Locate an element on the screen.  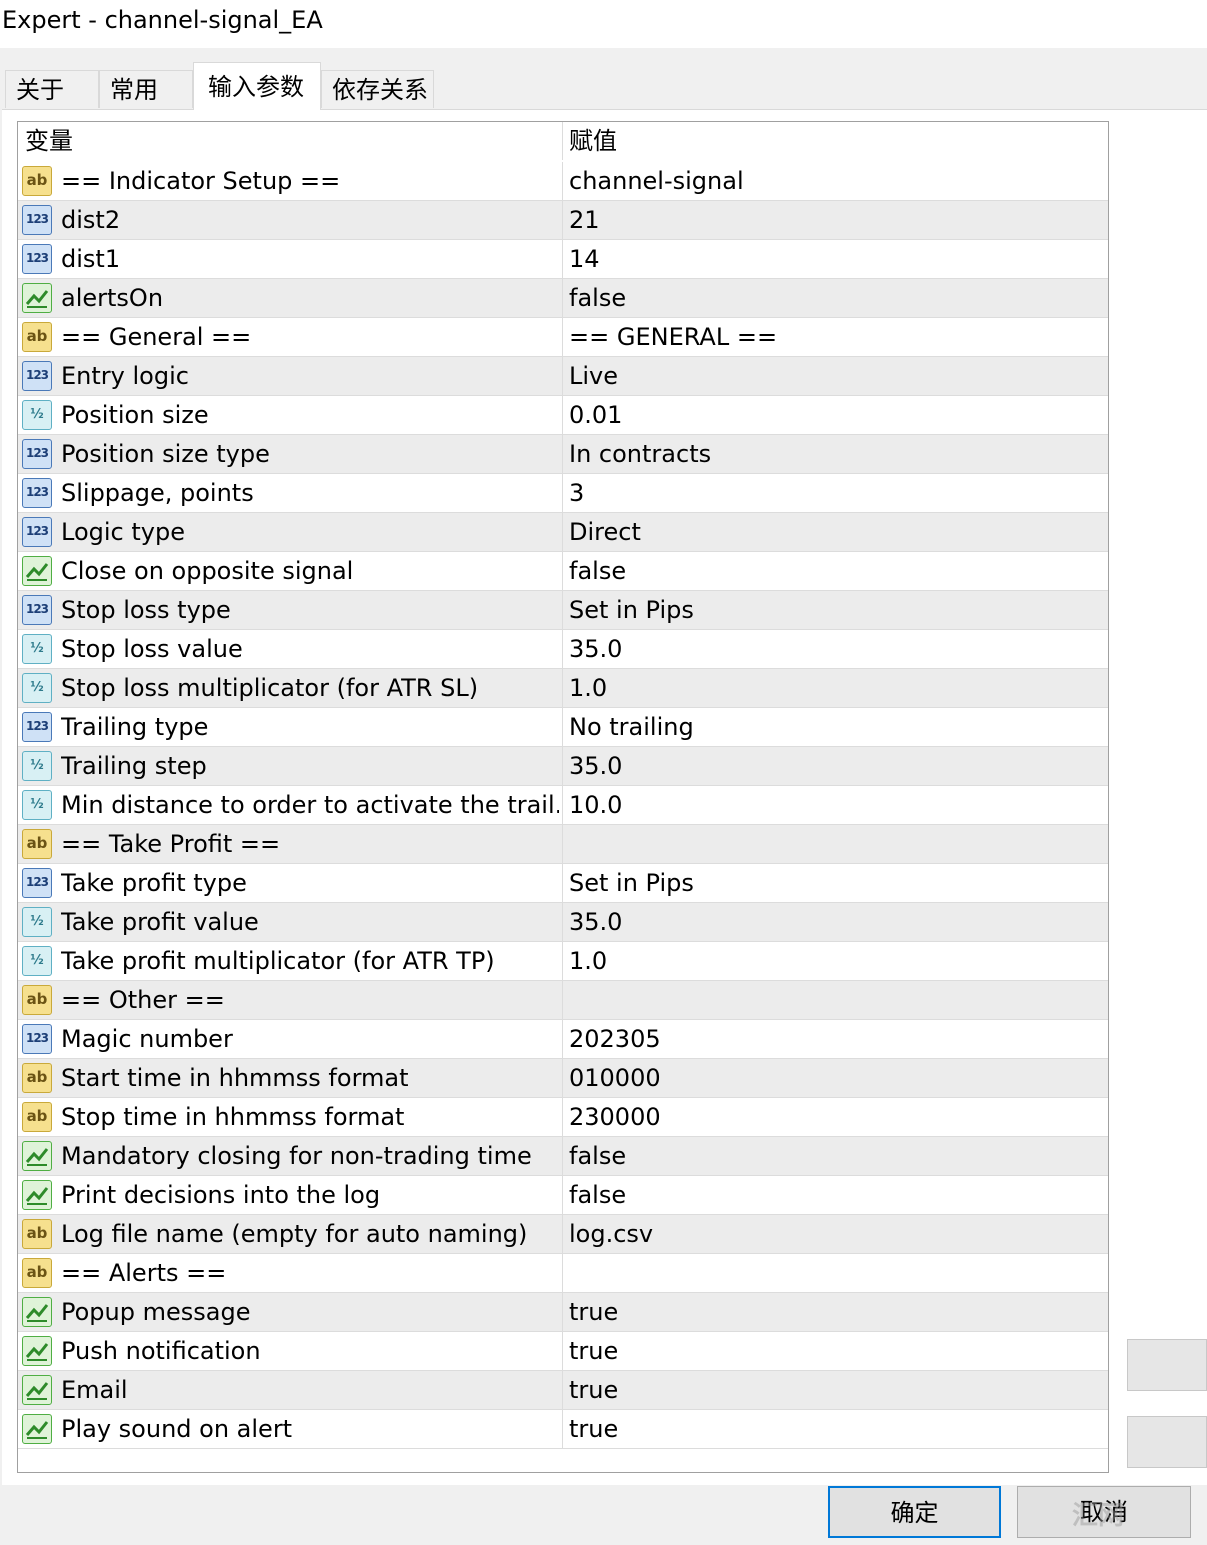
param-row: 123 Entry logic Live is located at coordinates (563, 376).